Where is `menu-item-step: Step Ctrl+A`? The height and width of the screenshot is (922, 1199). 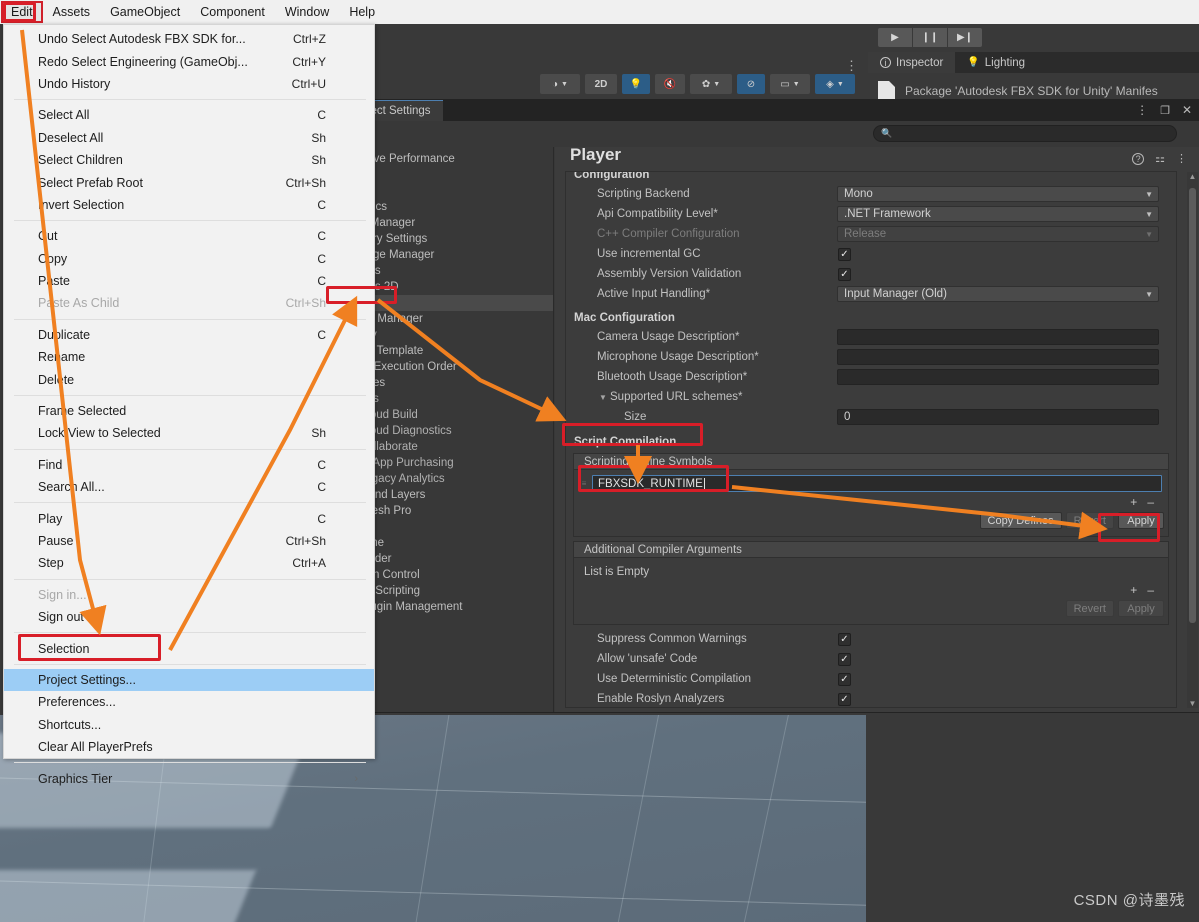
menu-item-step: Step Ctrl+A is located at coordinates (189, 563).